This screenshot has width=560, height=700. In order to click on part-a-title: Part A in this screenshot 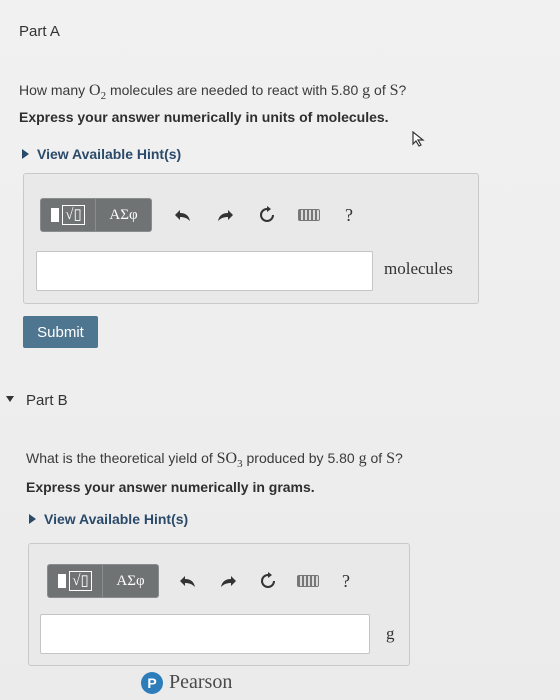, I will do `click(39, 31)`.